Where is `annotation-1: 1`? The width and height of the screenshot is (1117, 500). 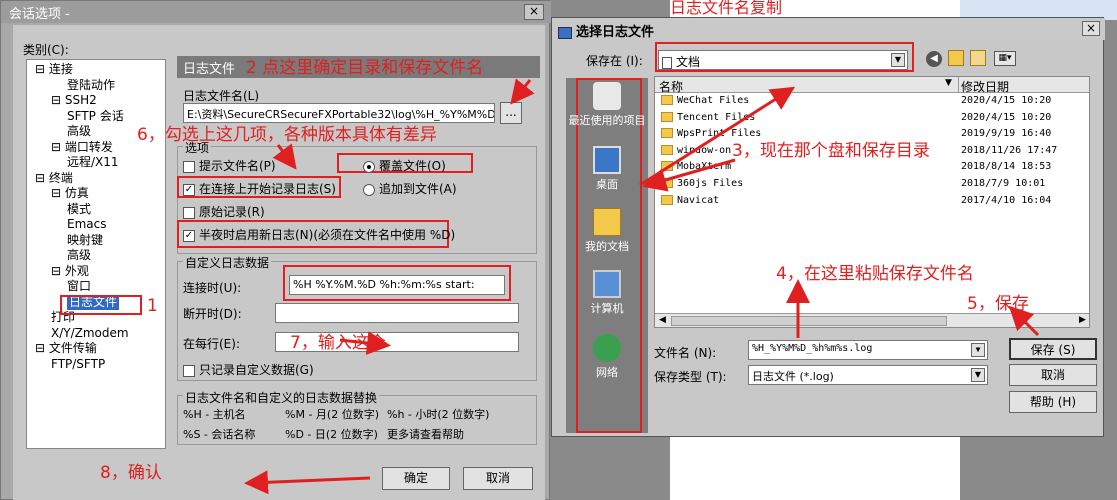
annotation-1: 1 is located at coordinates (152, 306).